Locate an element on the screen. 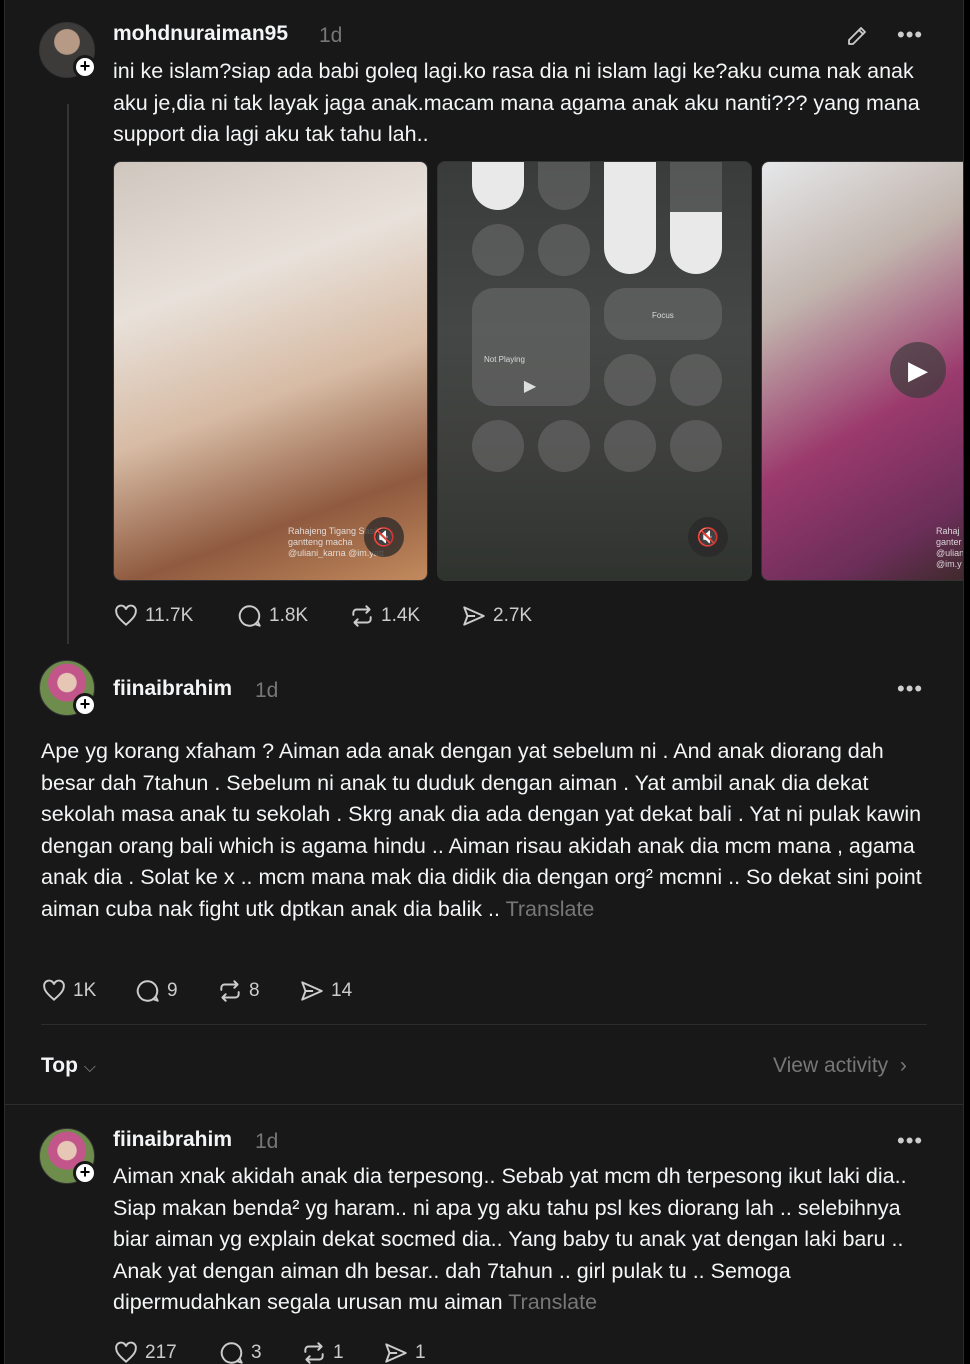 This screenshot has width=970, height=1364. like-count: 11.7K is located at coordinates (169, 615).